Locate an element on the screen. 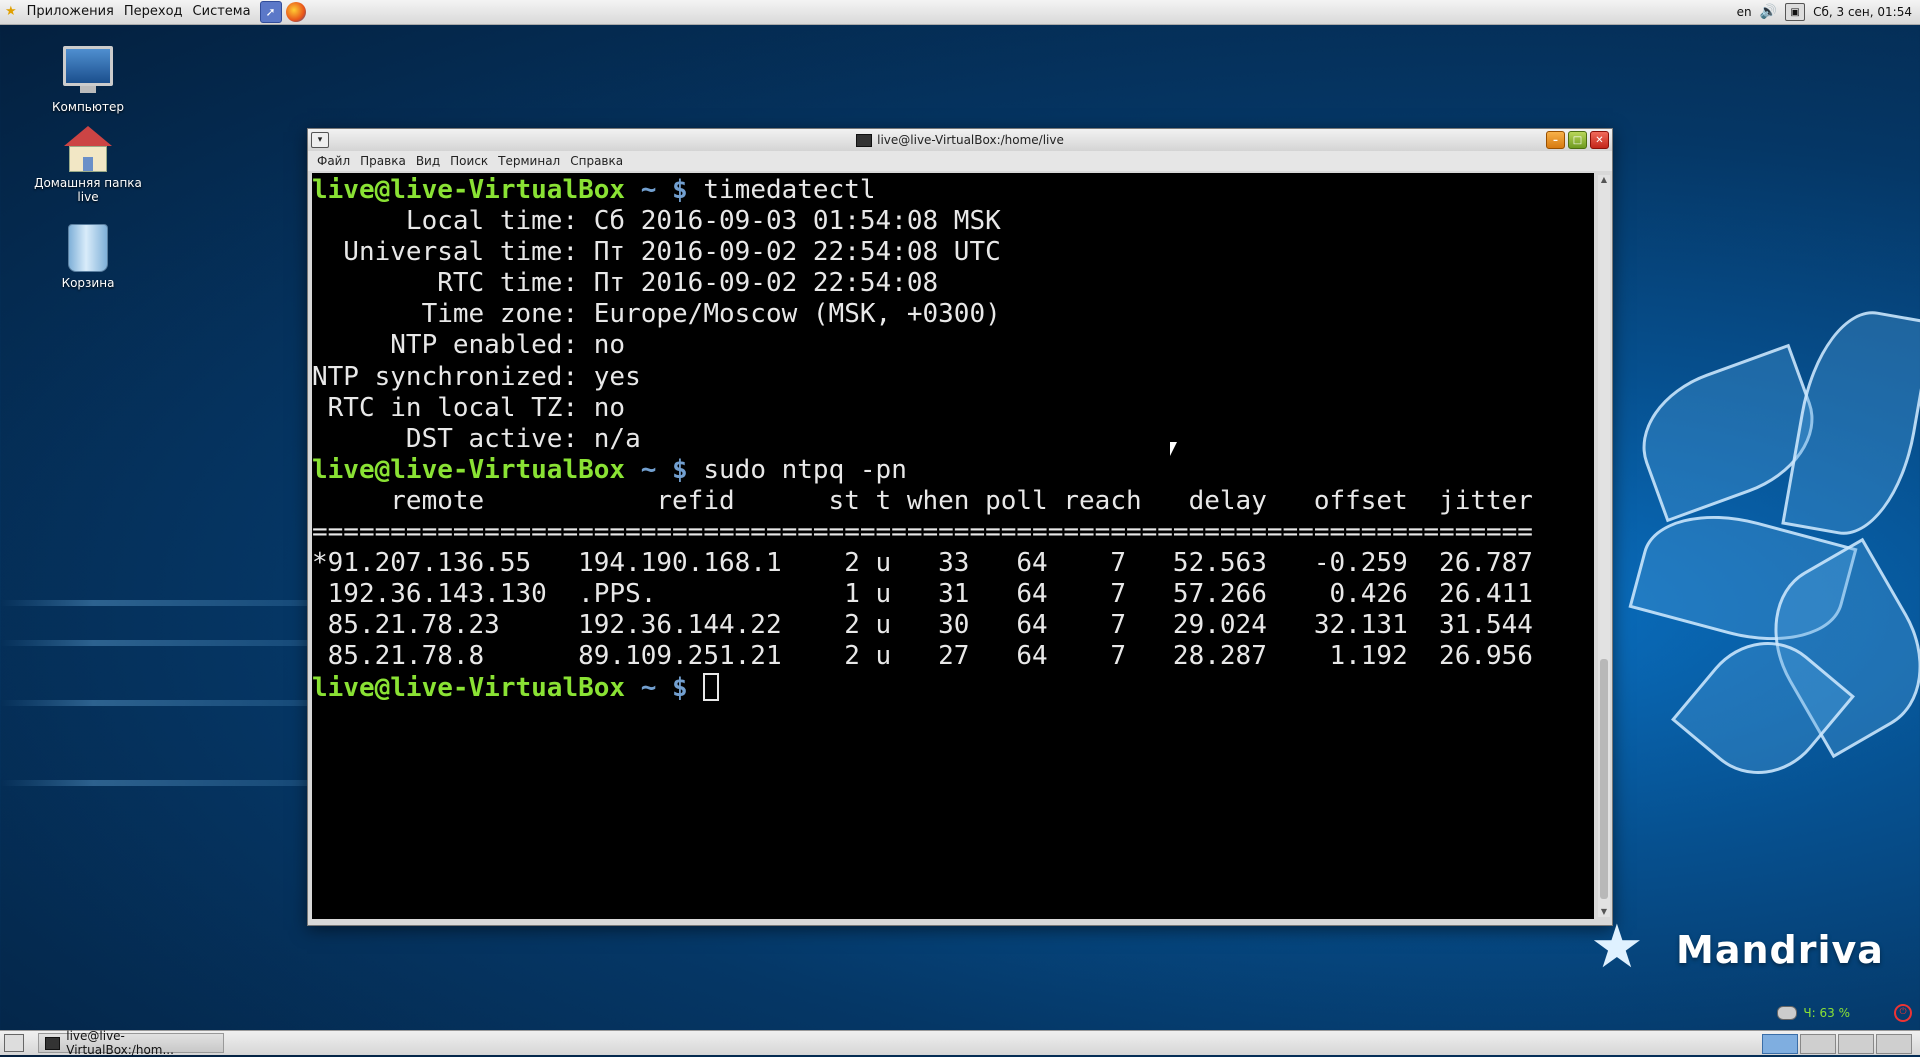 The width and height of the screenshot is (1920, 1057). output-line: Local time: Сб 2016-09-03 01:54:08 MSK is located at coordinates (656, 221).